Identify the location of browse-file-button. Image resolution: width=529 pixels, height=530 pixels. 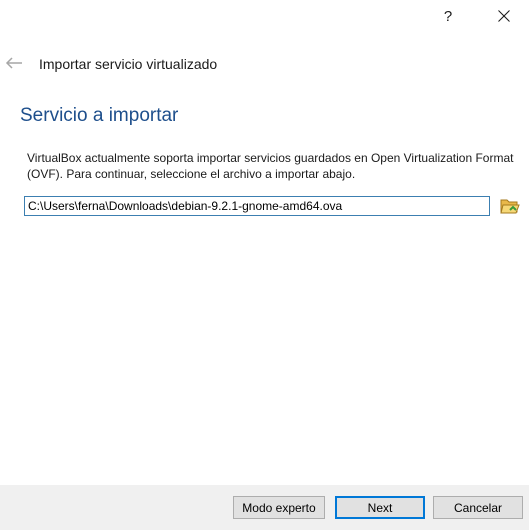
(510, 206).